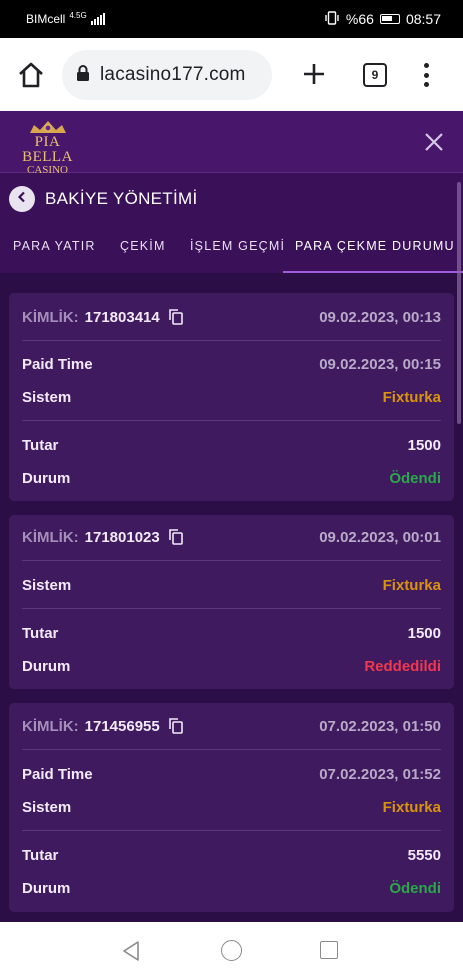 This screenshot has width=463, height=978. What do you see at coordinates (131, 953) in the screenshot?
I see `nav-back-icon` at bounding box center [131, 953].